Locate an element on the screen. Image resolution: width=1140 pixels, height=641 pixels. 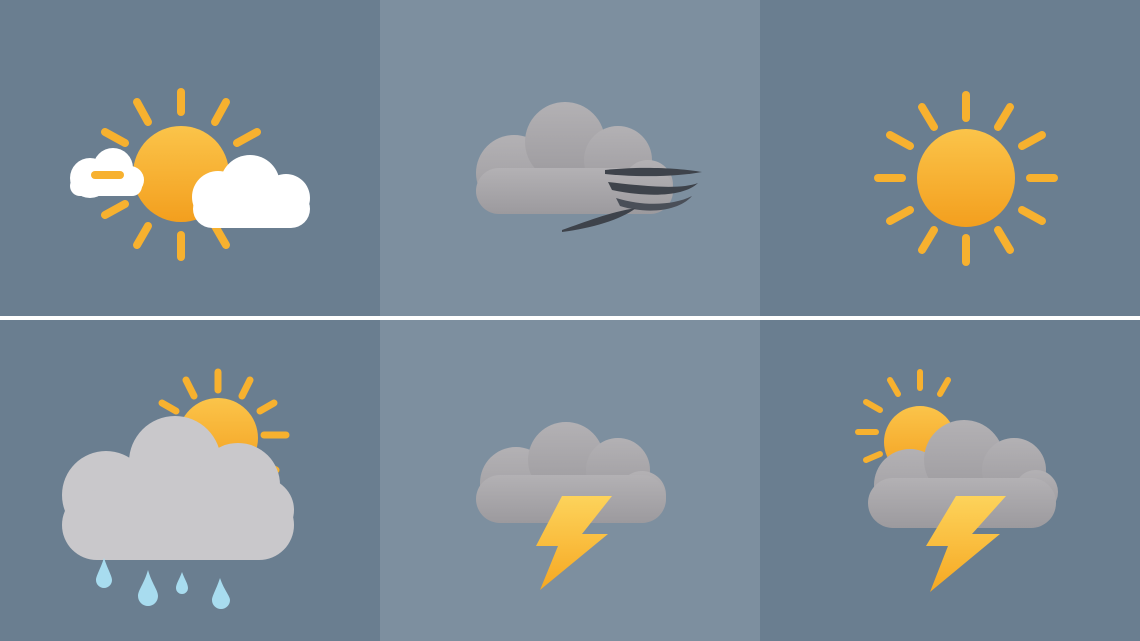
sun-behind-clouds-icon is located at coordinates (190, 174).